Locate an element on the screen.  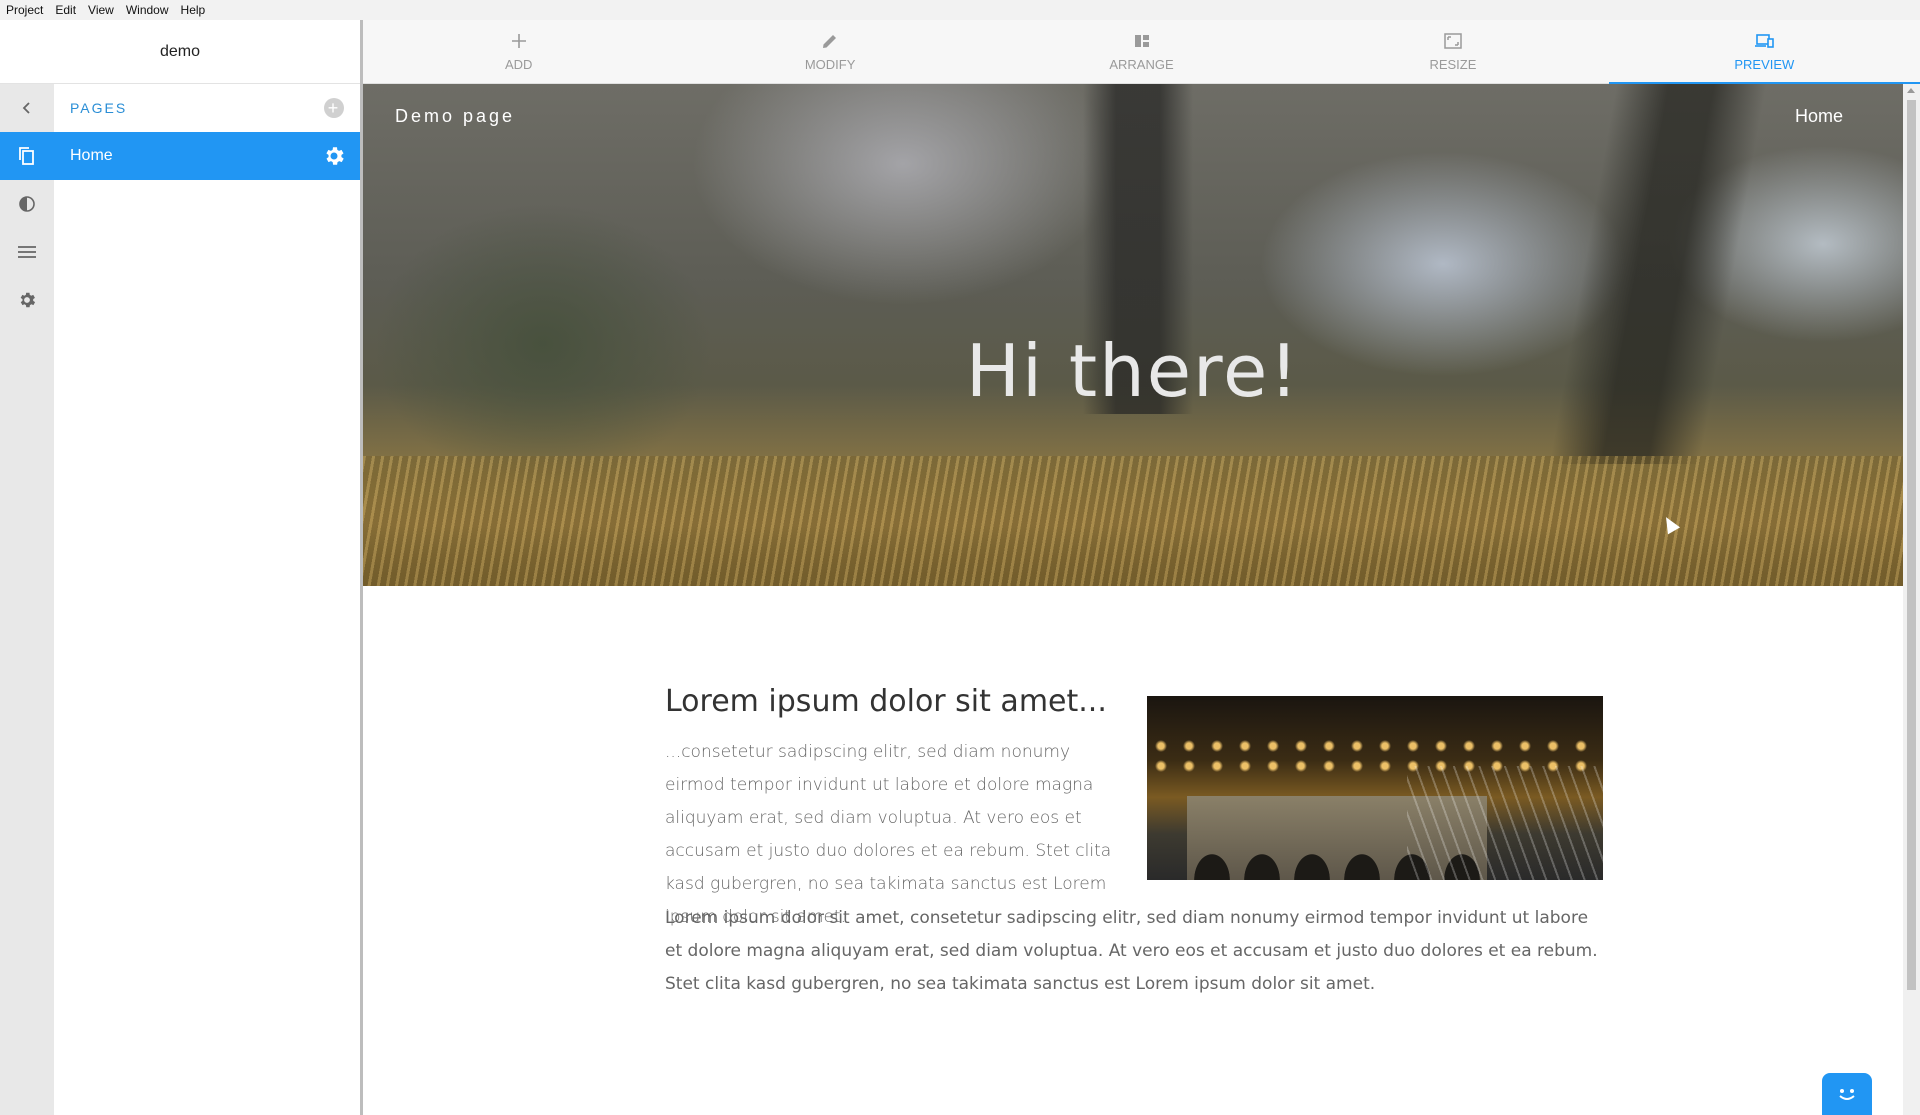
pages-header: PAGES + is located at coordinates (207, 108).